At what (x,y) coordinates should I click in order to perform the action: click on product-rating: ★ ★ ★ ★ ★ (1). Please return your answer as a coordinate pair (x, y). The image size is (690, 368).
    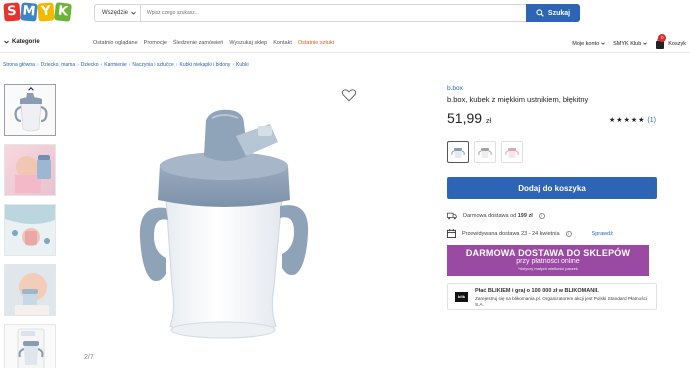
    Looking at the image, I should click on (632, 120).